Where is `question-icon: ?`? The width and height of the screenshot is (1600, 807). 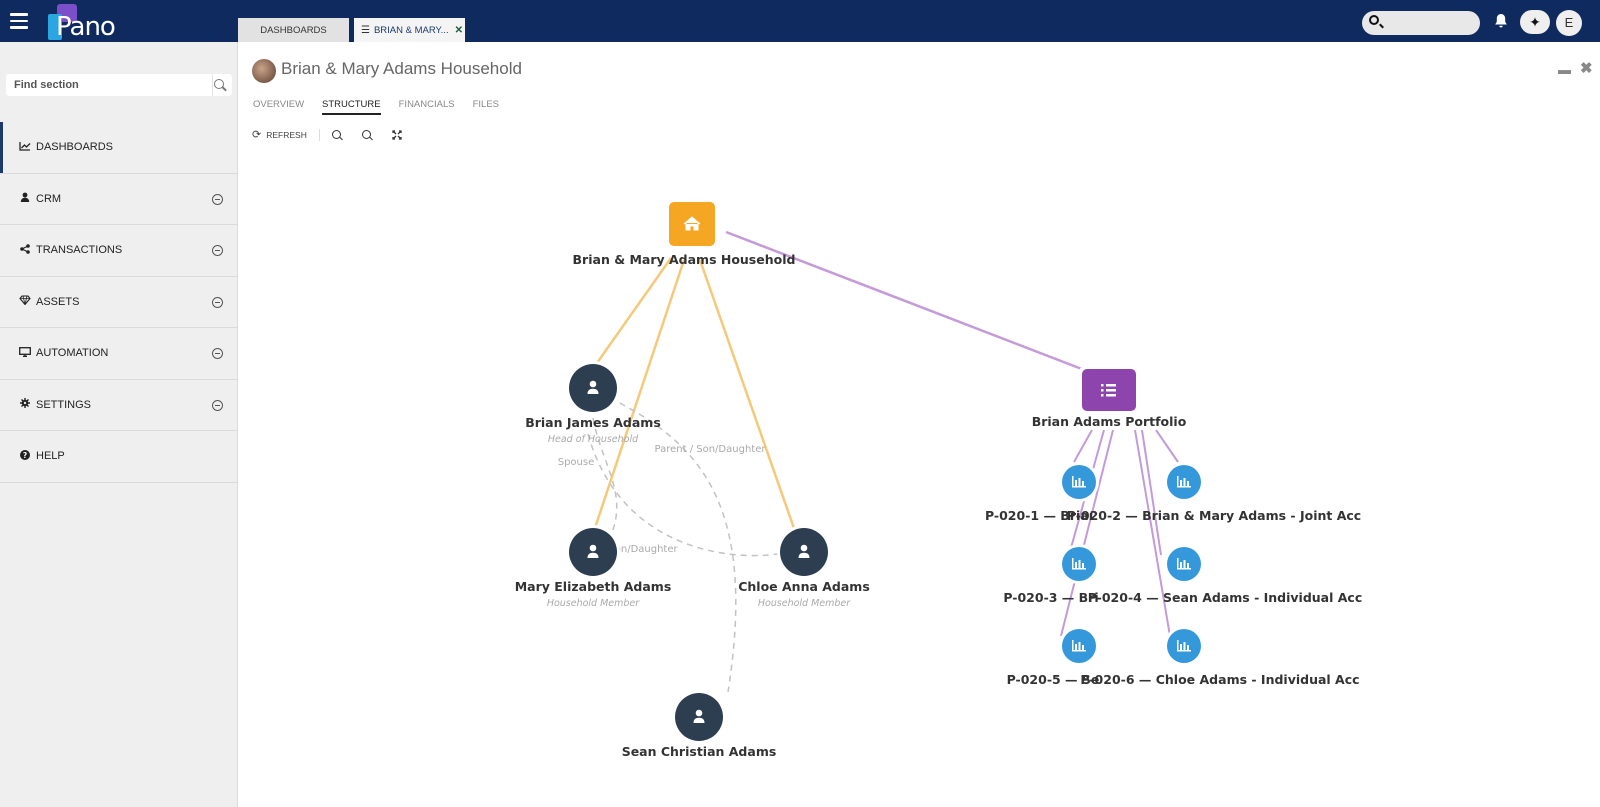 question-icon: ? is located at coordinates (25, 456).